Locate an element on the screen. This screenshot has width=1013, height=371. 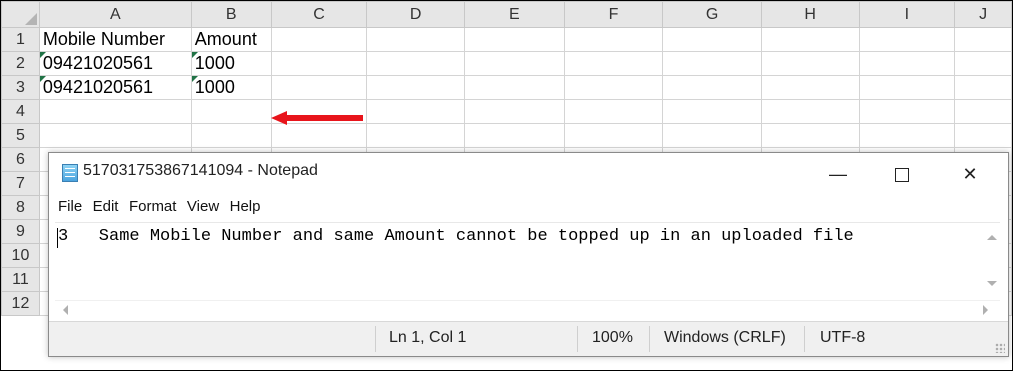
cell-b3: 1000 is located at coordinates (231, 87).